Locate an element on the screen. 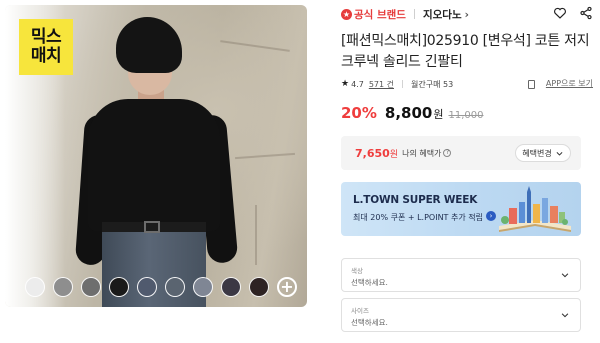 Image resolution: width=600 pixels, height=343 pixels. badge-line-2: 매치 is located at coordinates (46, 56).